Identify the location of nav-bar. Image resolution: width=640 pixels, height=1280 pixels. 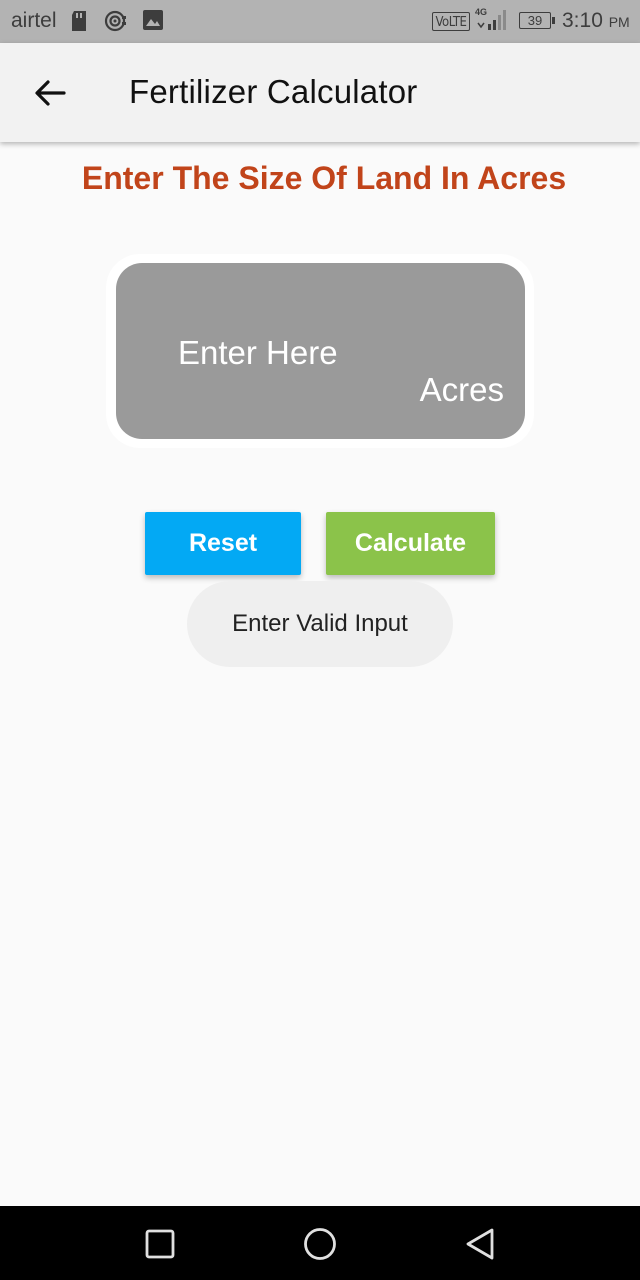
(320, 1243).